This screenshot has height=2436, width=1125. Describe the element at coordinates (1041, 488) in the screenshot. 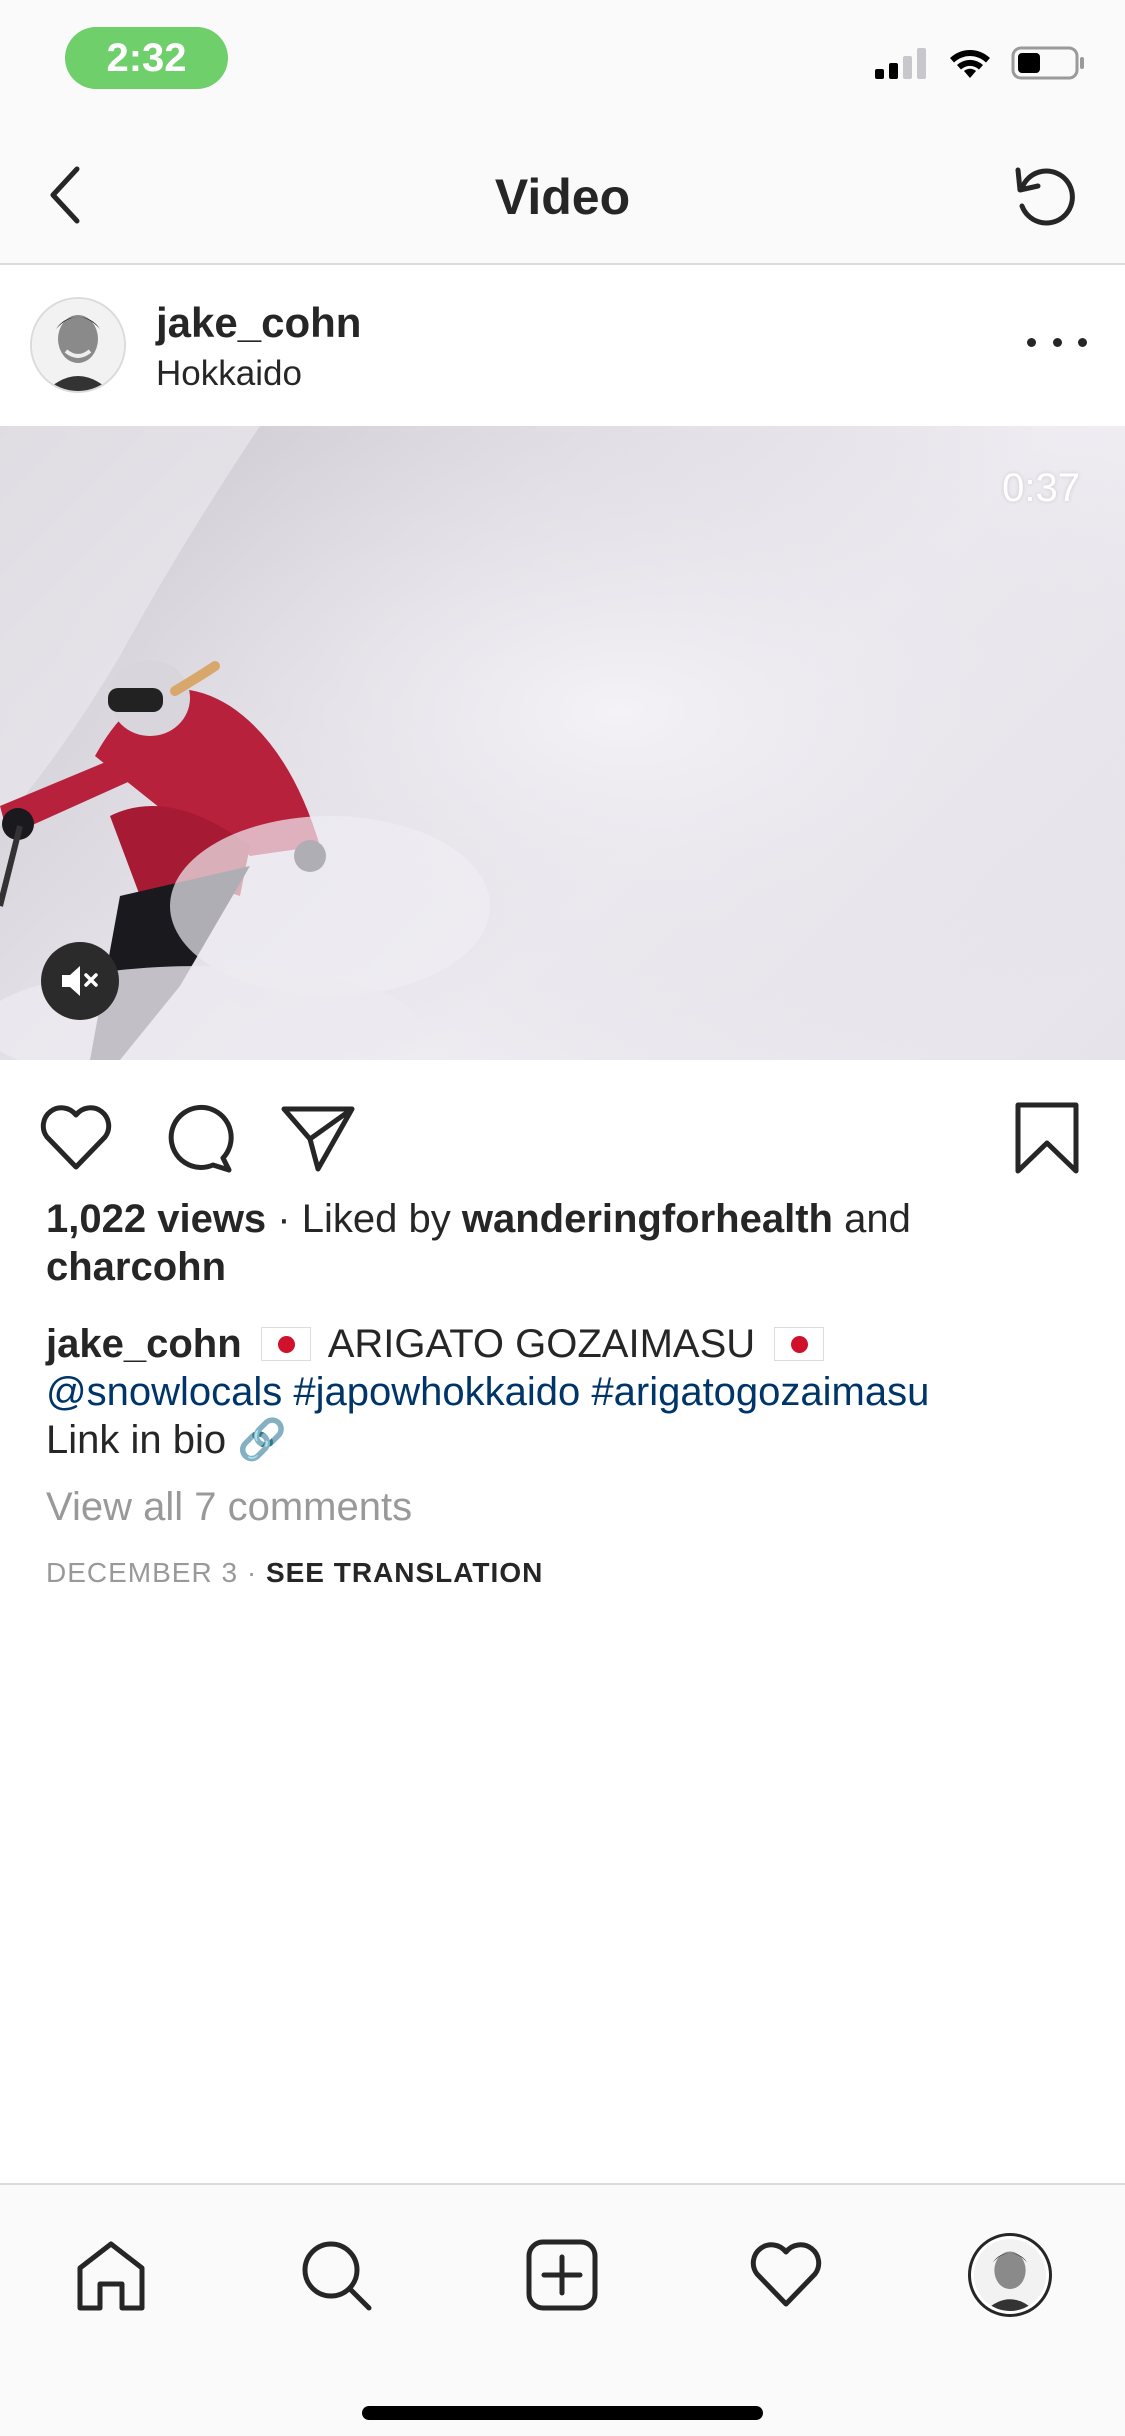

I see `video-duration: 0:37` at that location.